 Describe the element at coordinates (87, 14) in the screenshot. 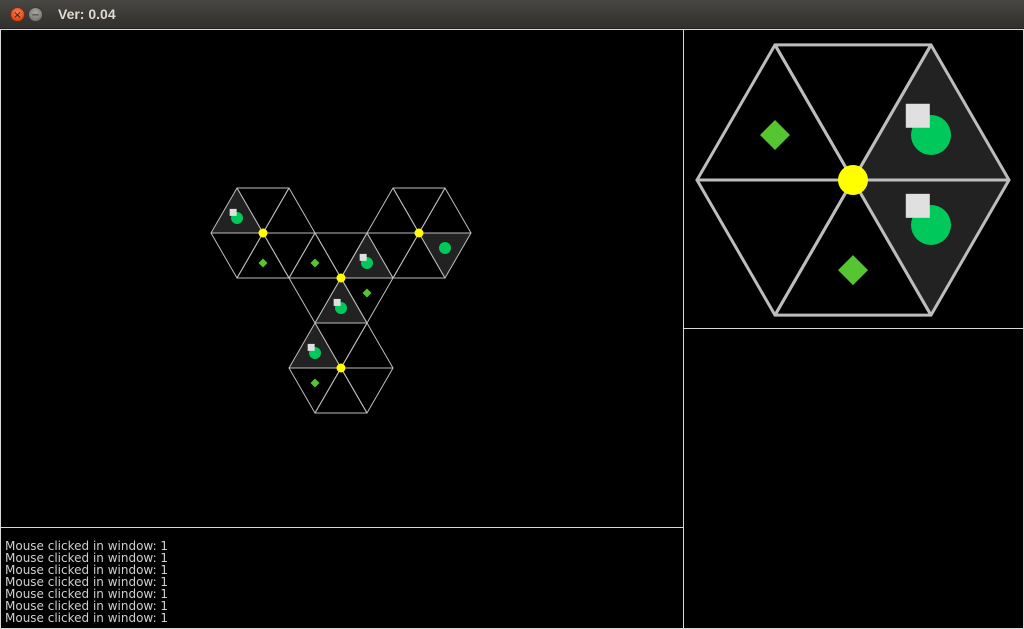

I see `window-title: Ver: 0.04` at that location.